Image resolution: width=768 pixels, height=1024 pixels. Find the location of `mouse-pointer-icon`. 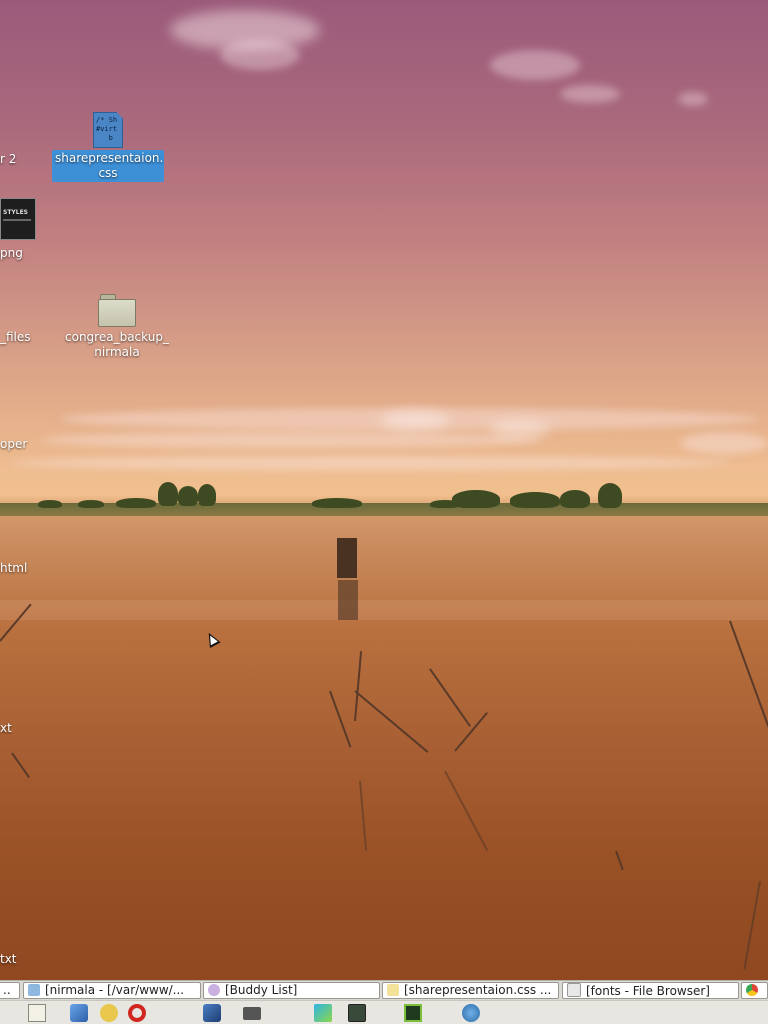

mouse-pointer-icon is located at coordinates (212, 639).